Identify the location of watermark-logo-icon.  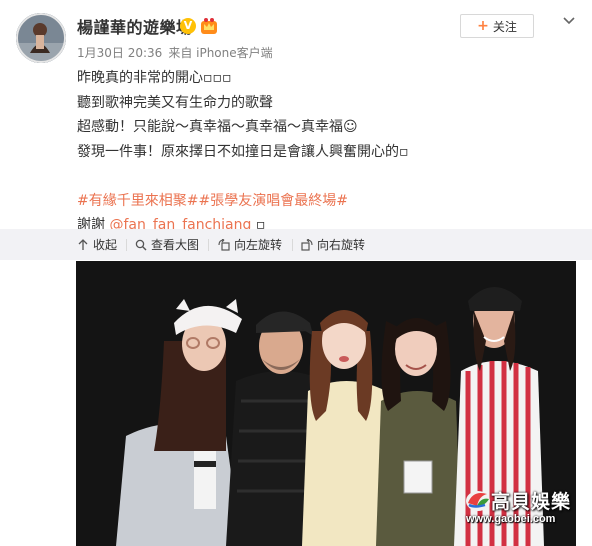
(478, 501).